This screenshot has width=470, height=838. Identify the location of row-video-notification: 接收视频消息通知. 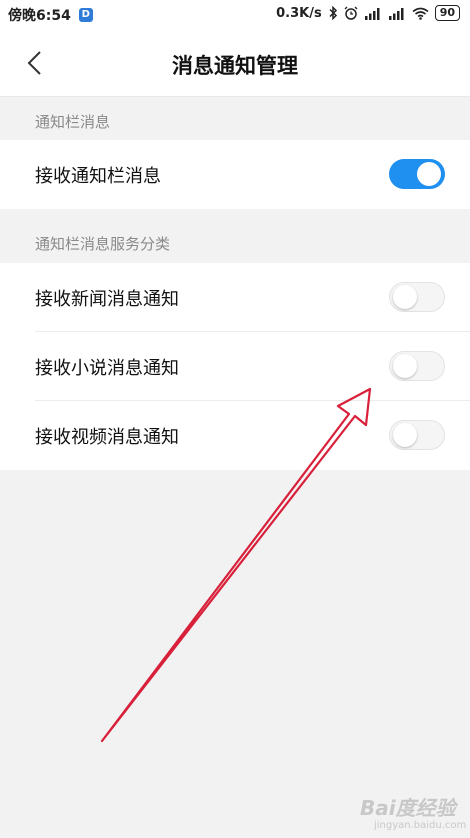
(235, 435).